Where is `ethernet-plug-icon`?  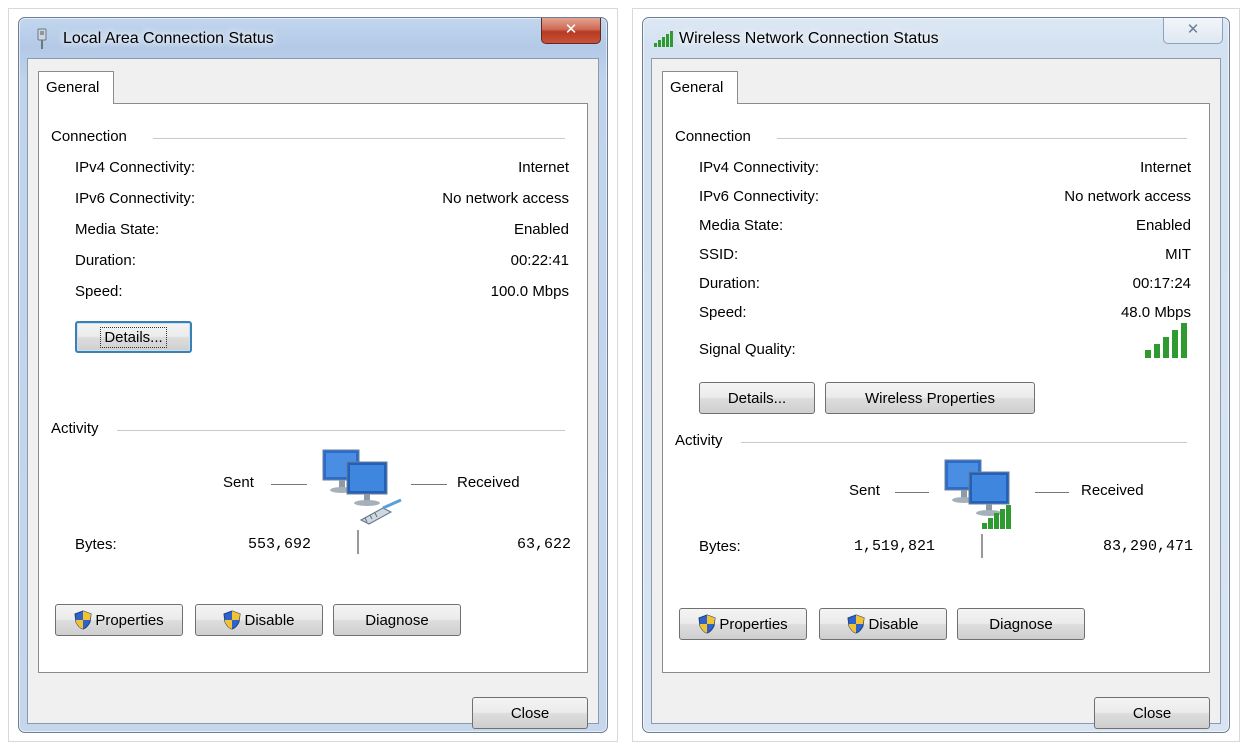
ethernet-plug-icon is located at coordinates (380, 511).